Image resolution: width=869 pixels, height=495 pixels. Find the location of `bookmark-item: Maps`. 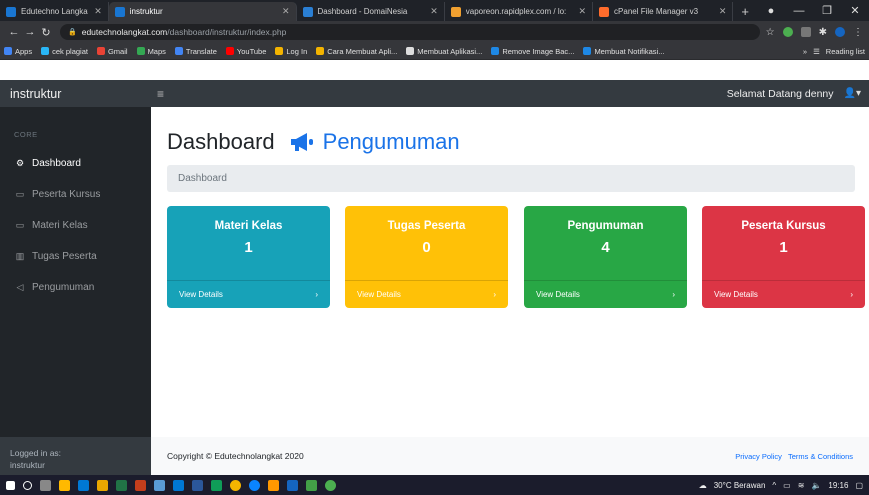

bookmark-item: Maps is located at coordinates (151, 51).